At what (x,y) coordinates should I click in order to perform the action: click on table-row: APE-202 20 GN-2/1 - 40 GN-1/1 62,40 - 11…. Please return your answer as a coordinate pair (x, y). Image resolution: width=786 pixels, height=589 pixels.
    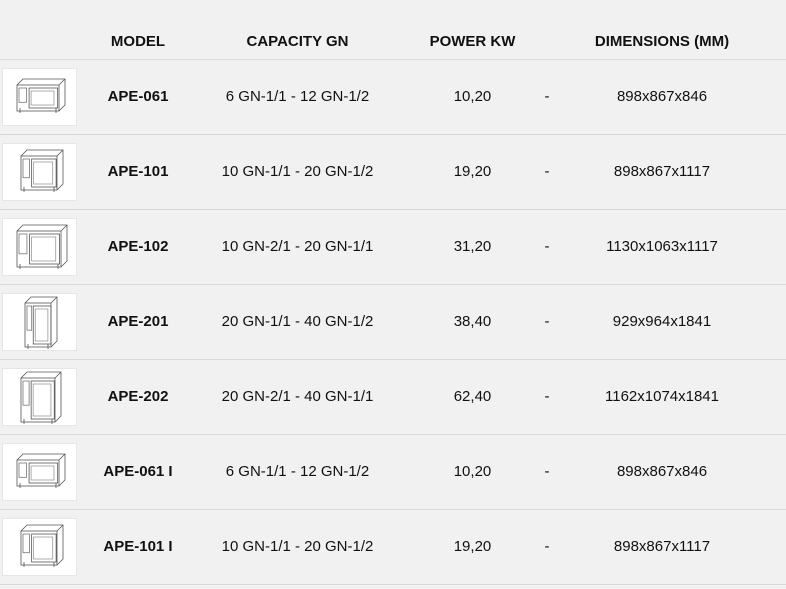
    Looking at the image, I should click on (393, 397).